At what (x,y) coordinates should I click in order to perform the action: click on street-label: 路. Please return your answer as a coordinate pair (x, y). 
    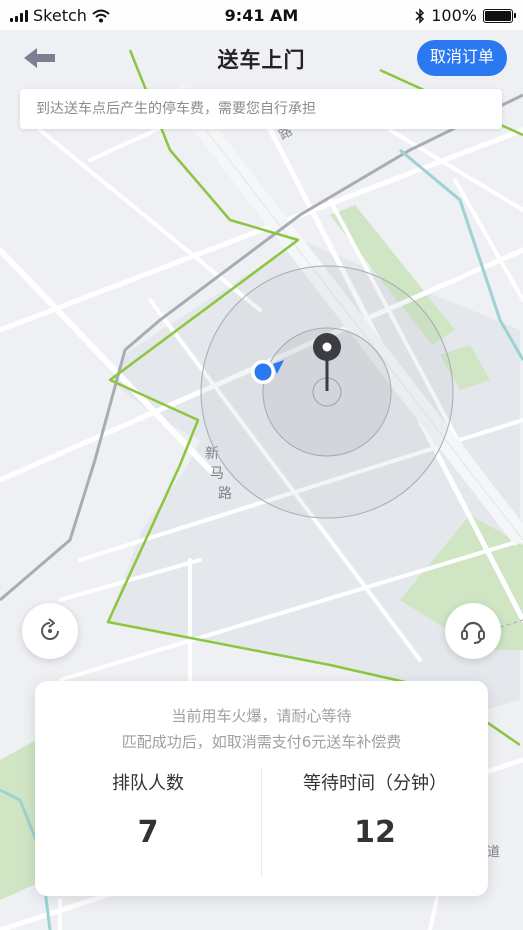
    Looking at the image, I should click on (225, 494).